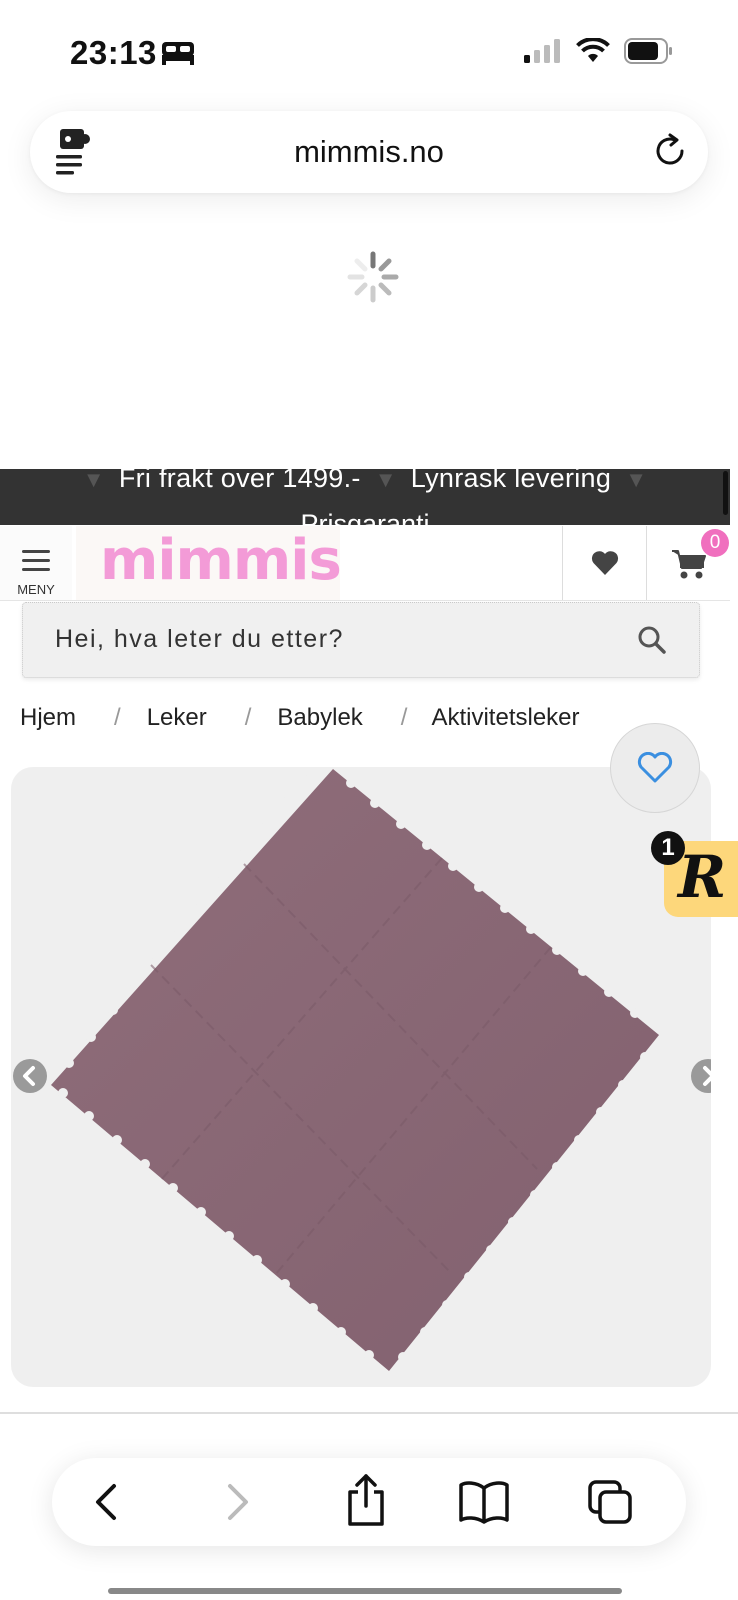 The image size is (738, 1600). I want to click on heart-icon, so click(605, 563).